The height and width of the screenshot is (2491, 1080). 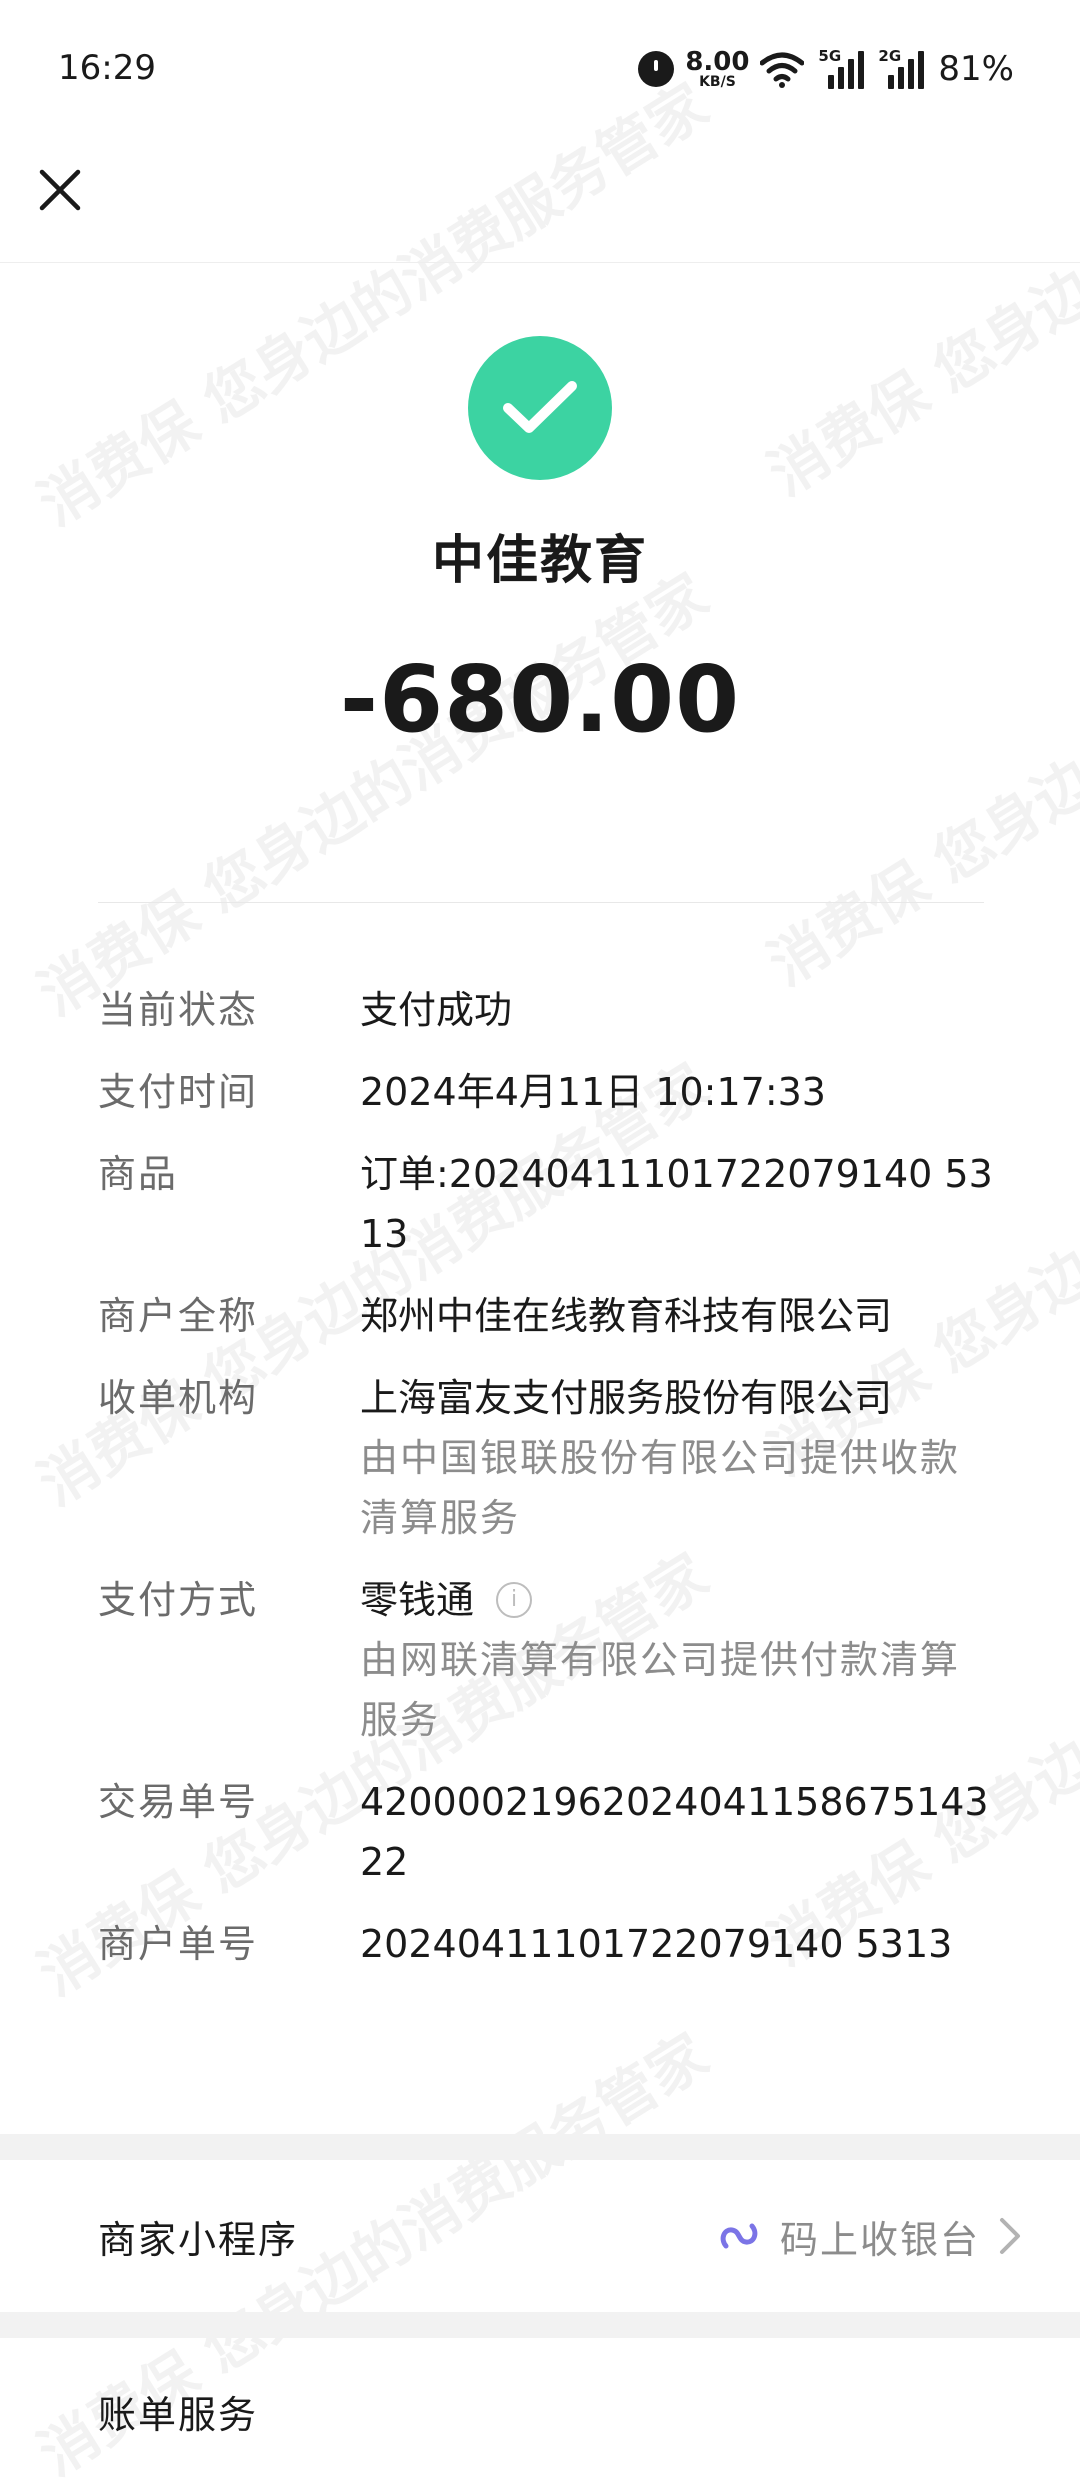 What do you see at coordinates (782, 70) in the screenshot?
I see `wifi-icon` at bounding box center [782, 70].